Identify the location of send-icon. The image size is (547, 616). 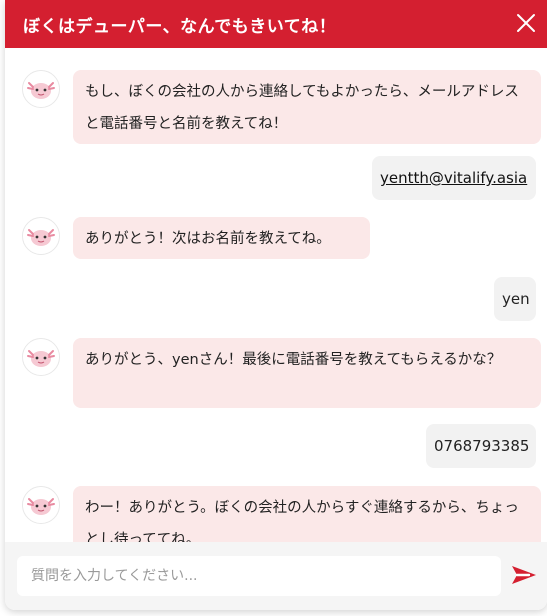
(524, 575).